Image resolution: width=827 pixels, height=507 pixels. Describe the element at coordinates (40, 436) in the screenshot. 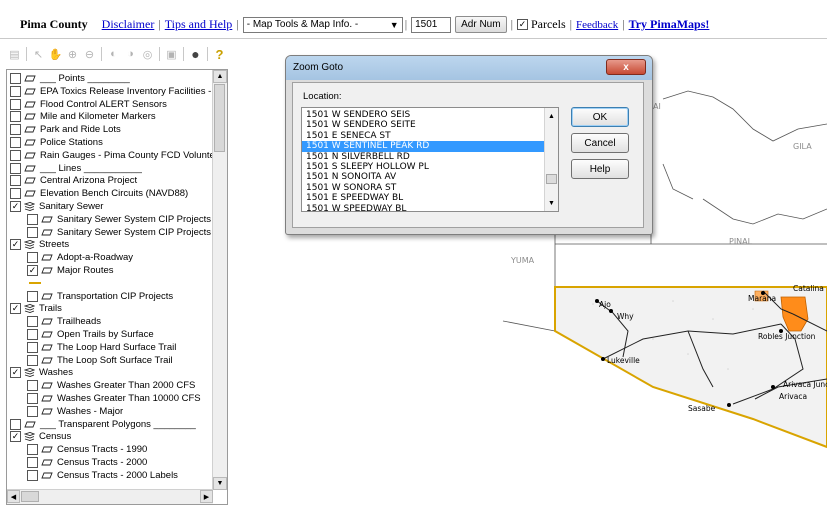

I see `layer-group-row: ✓ Census` at that location.